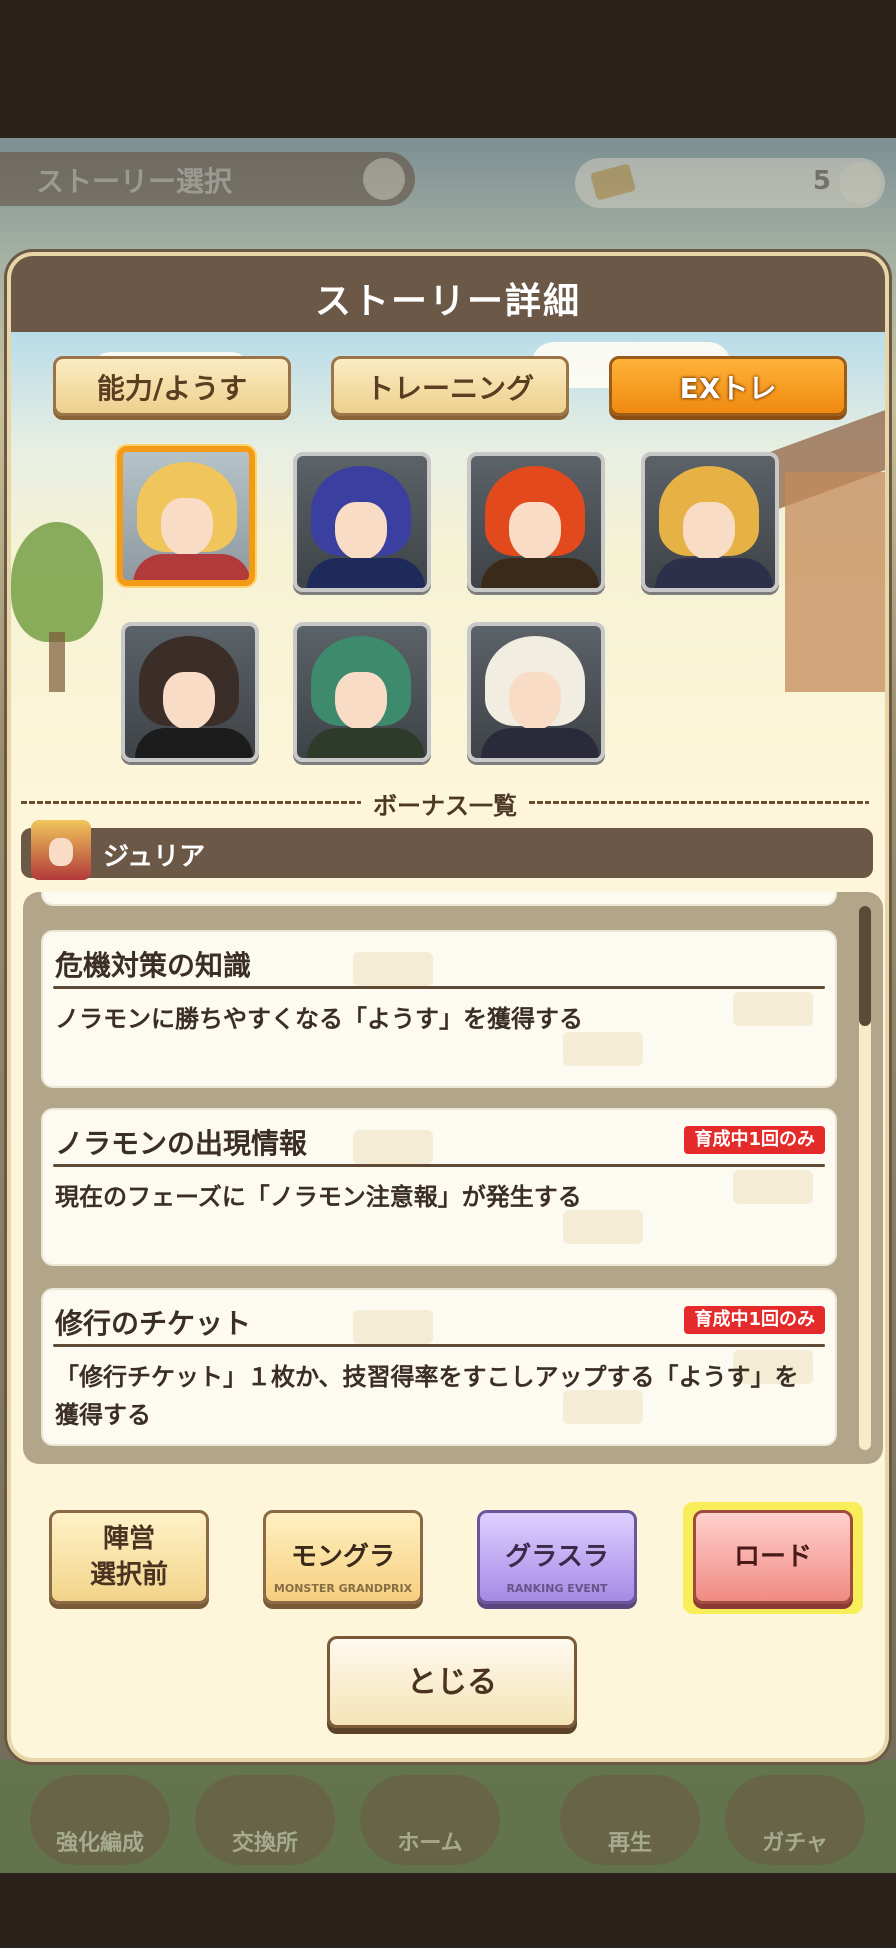  What do you see at coordinates (153, 965) in the screenshot?
I see `bonus-title: 危機対策の知識` at bounding box center [153, 965].